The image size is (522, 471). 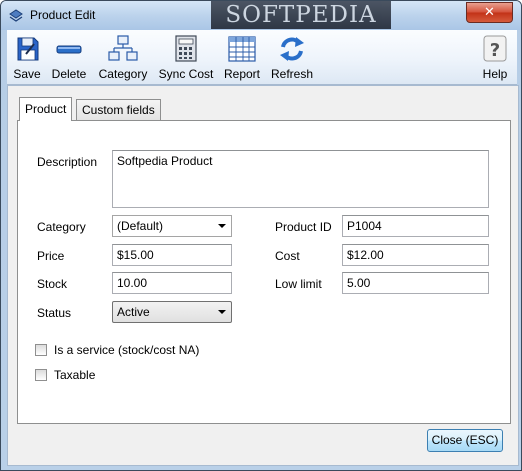 What do you see at coordinates (63, 15) in the screenshot?
I see `window-title: Product Edit` at bounding box center [63, 15].